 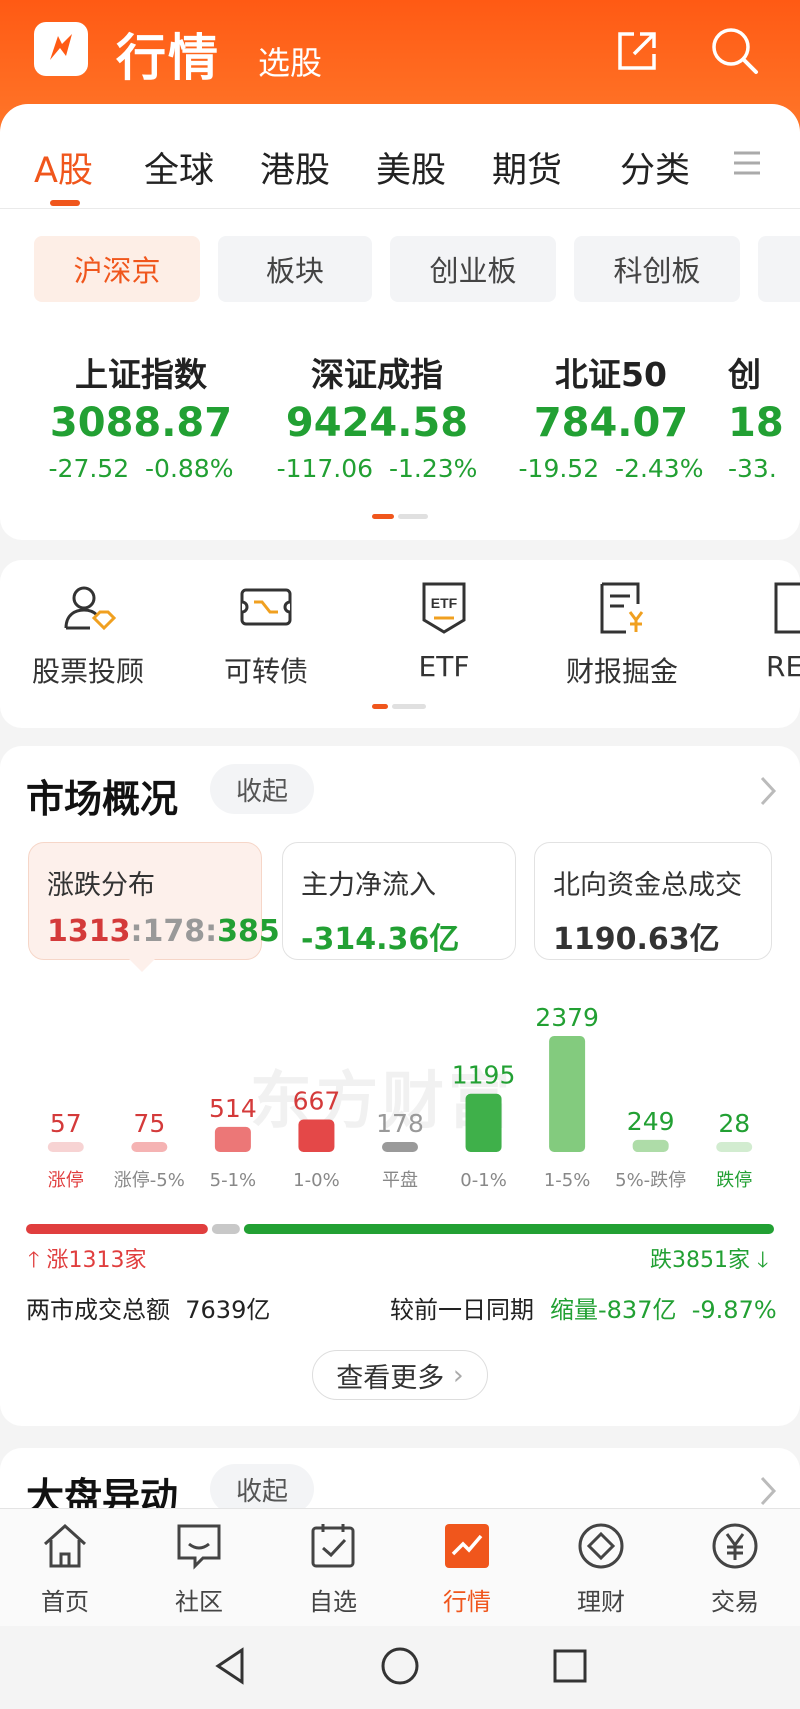 I want to click on rise-fall-ratio-bar, so click(x=400, y=1229).